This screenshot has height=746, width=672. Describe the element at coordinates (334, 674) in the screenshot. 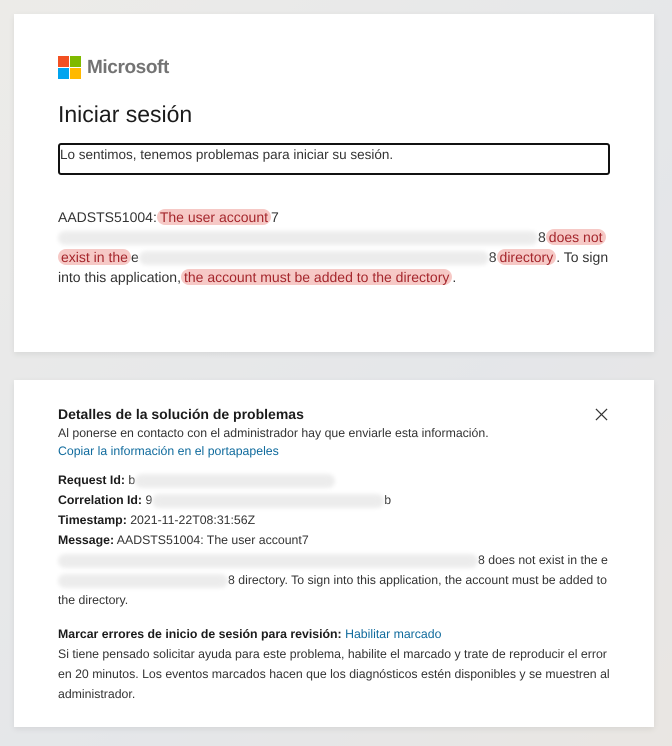

I see `flag-description: Si tiene pensado solicitar ayuda para este problema, habilite el marcado y trate de reproducir el error en 20 minutos. Los eventos marcados hacen que los diagnósticos estén disponibles y se muestren al administrador.` at that location.